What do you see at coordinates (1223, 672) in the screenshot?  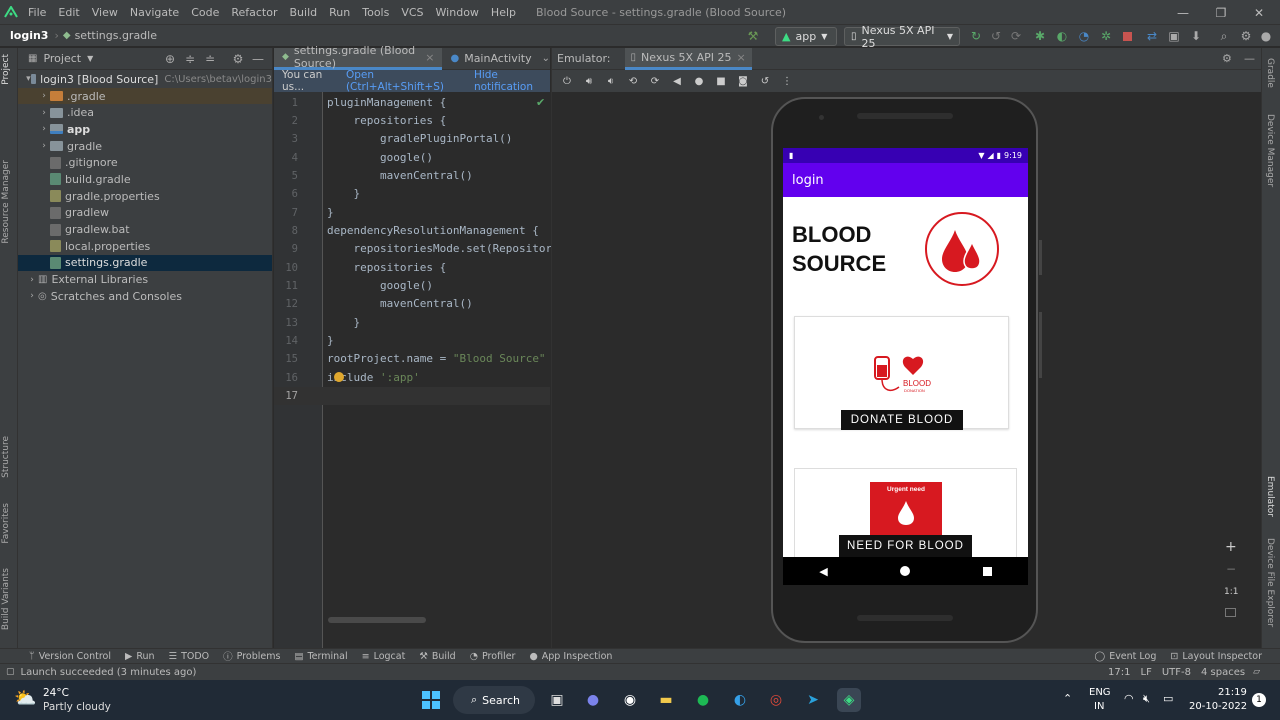 I see `indent-setting: 4 spaces` at bounding box center [1223, 672].